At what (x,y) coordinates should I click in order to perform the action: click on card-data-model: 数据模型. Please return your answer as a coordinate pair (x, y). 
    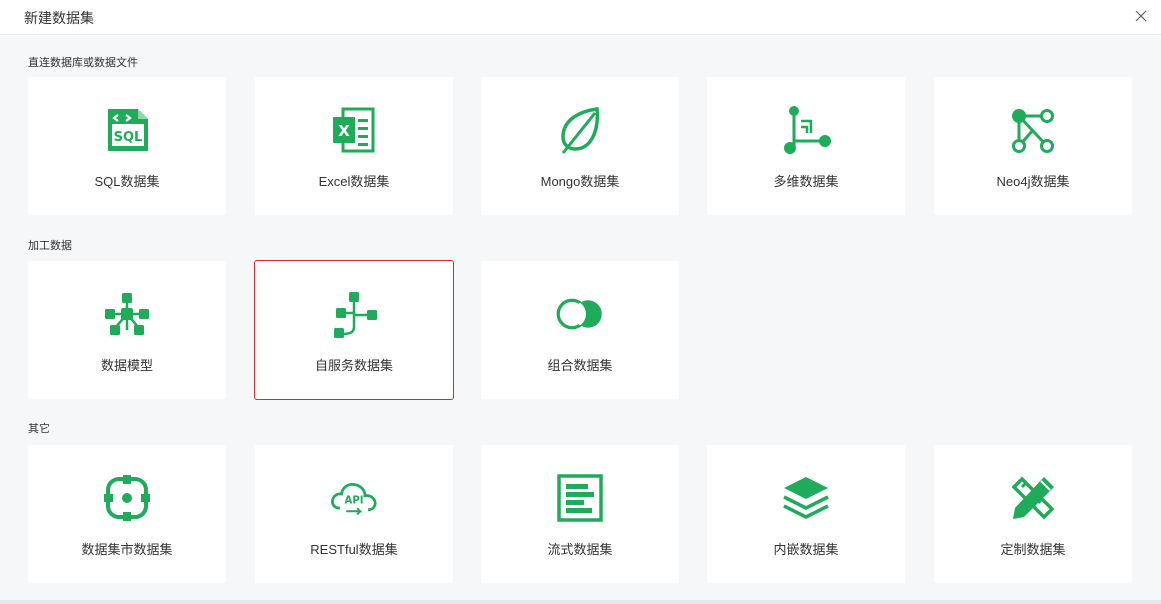
    Looking at the image, I should click on (127, 330).